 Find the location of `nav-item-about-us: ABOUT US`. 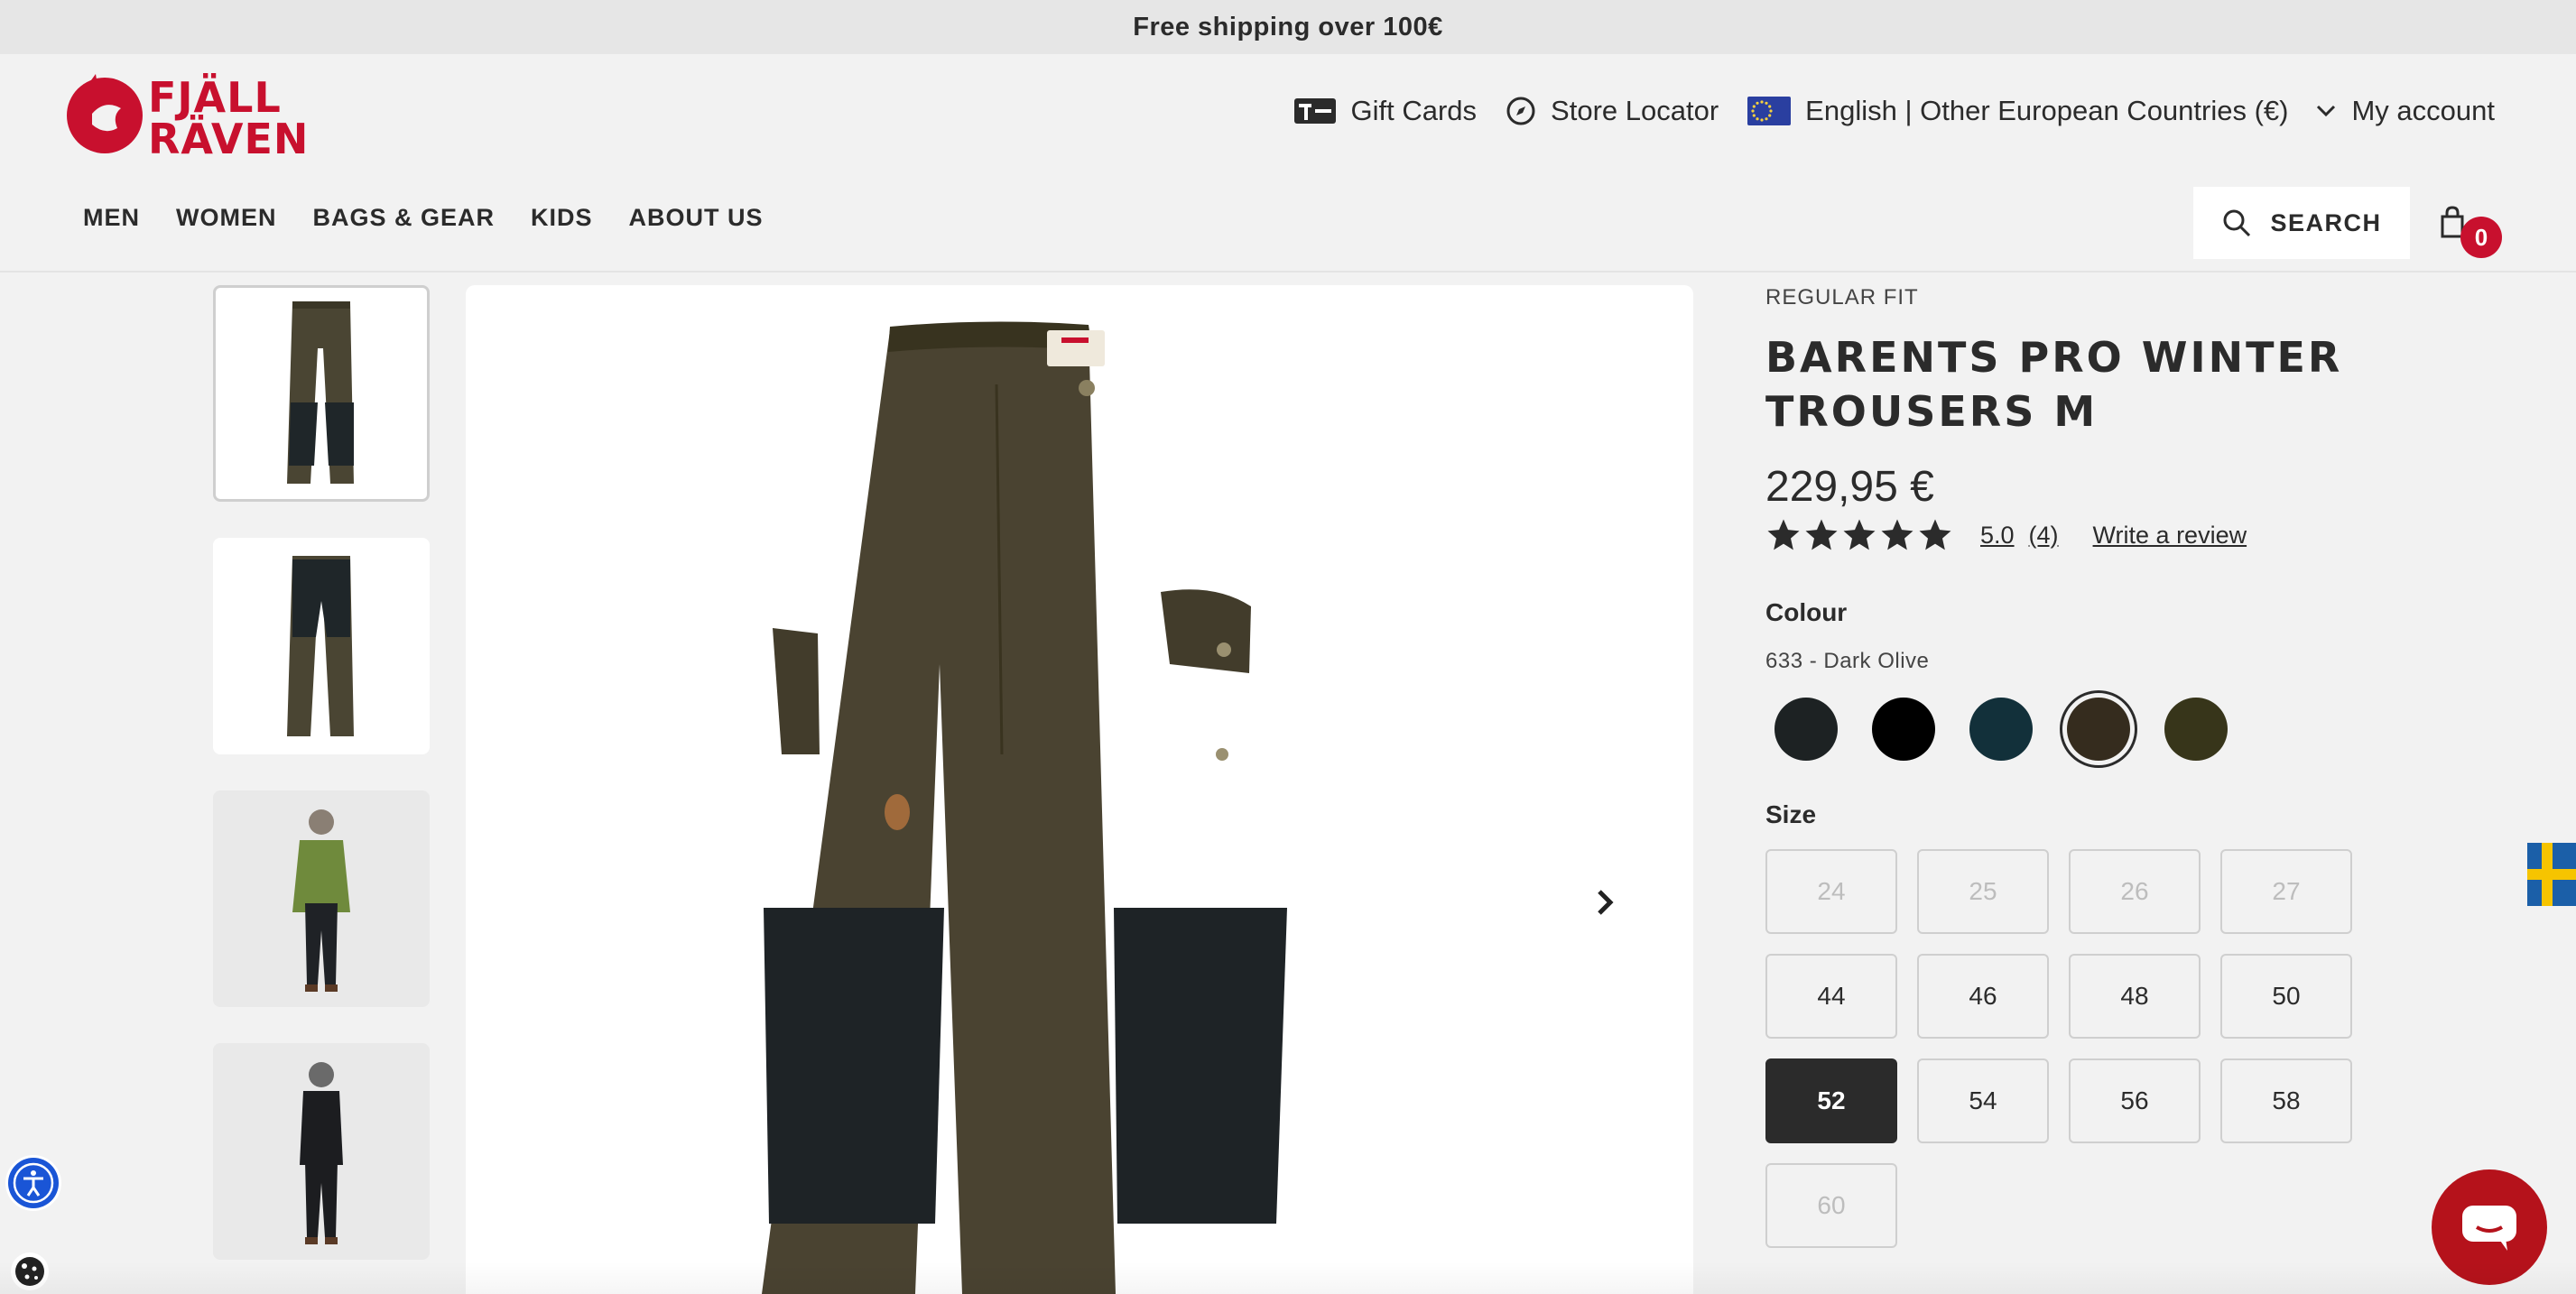

nav-item-about-us: ABOUT US is located at coordinates (696, 218).